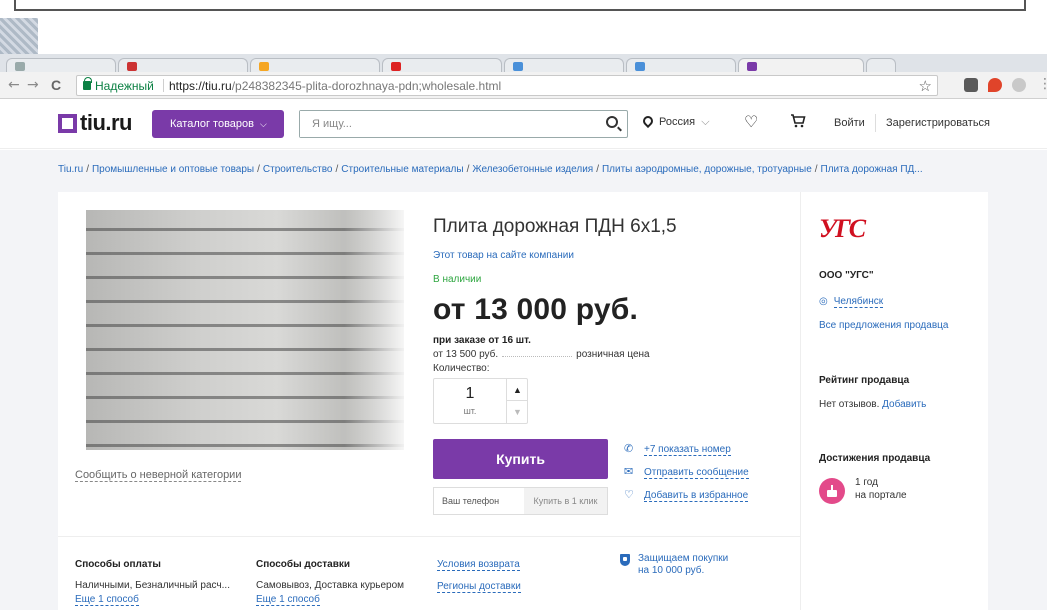 This screenshot has width=1047, height=610. What do you see at coordinates (687, 450) in the screenshot?
I see `show-phone-label: +7 показать номер` at bounding box center [687, 450].